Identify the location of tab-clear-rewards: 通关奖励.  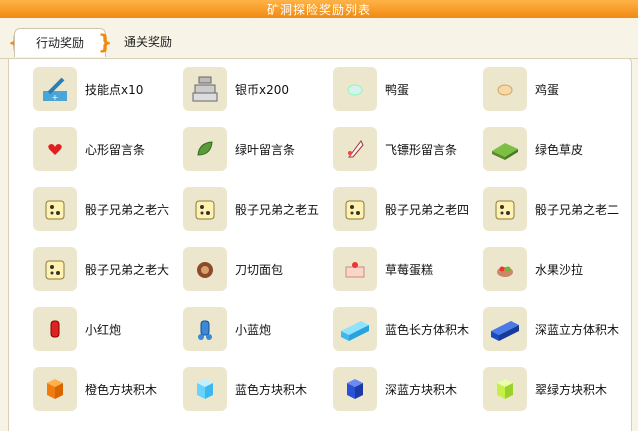
(148, 42).